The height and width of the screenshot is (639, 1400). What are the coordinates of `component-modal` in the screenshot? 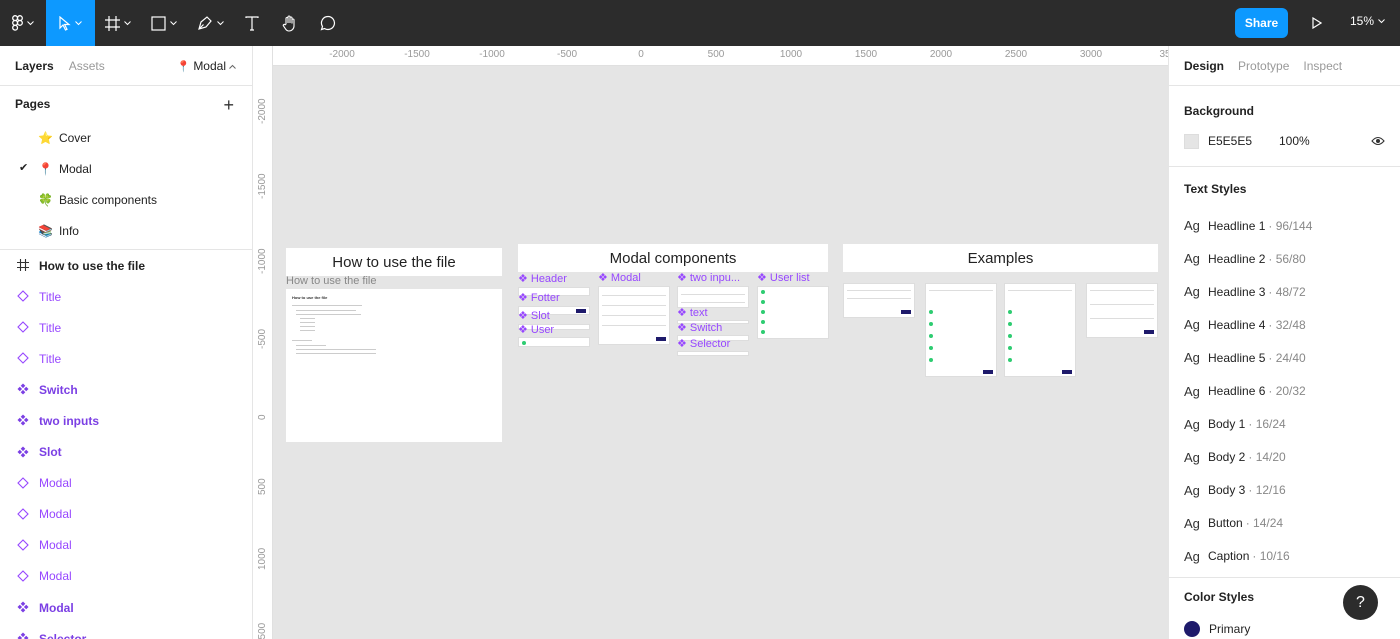 It's located at (634, 315).